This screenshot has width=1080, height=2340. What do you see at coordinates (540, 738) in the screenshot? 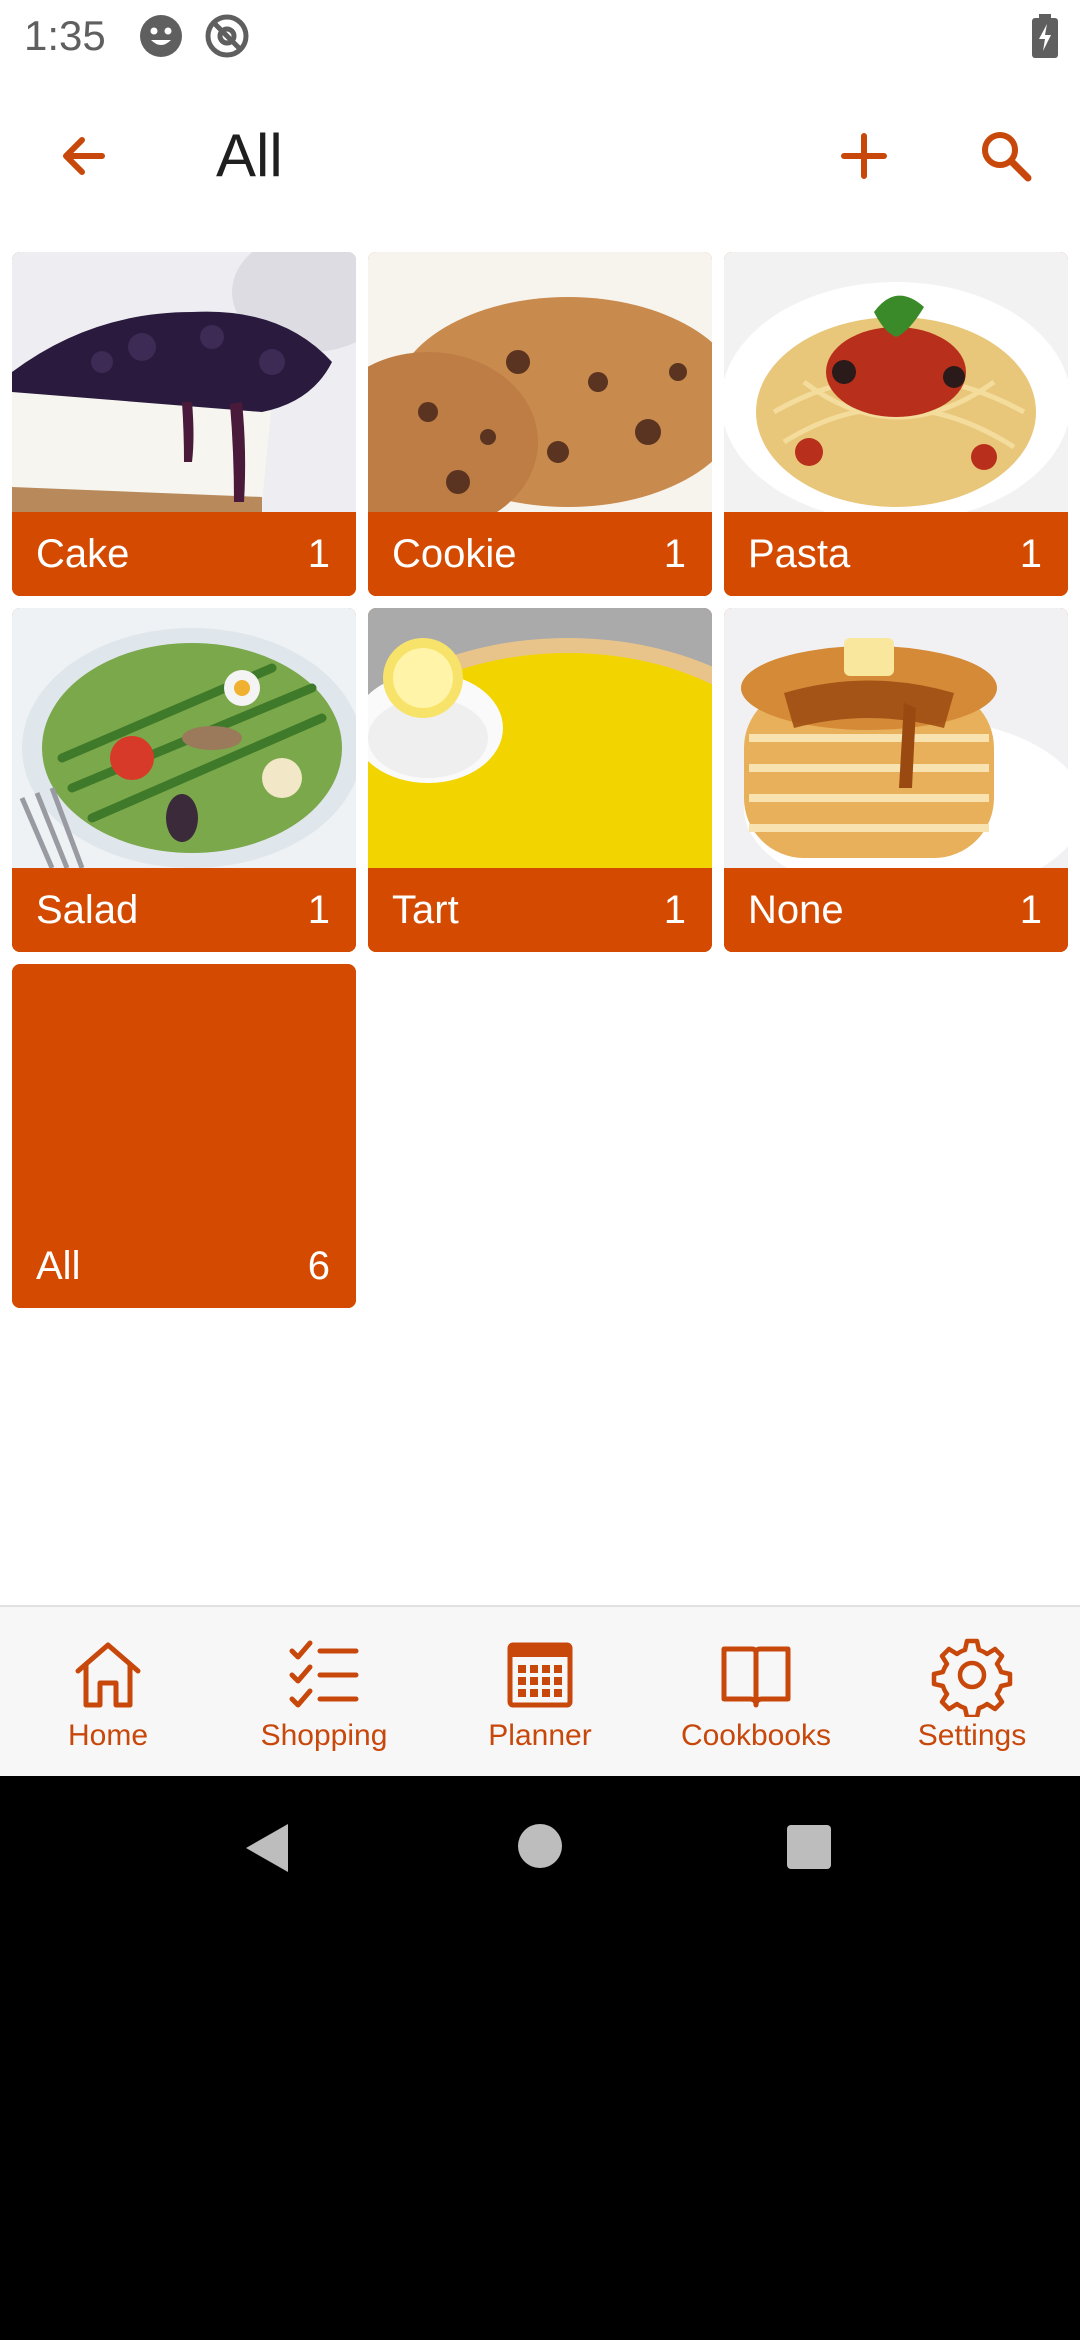
I see `tart-image` at bounding box center [540, 738].